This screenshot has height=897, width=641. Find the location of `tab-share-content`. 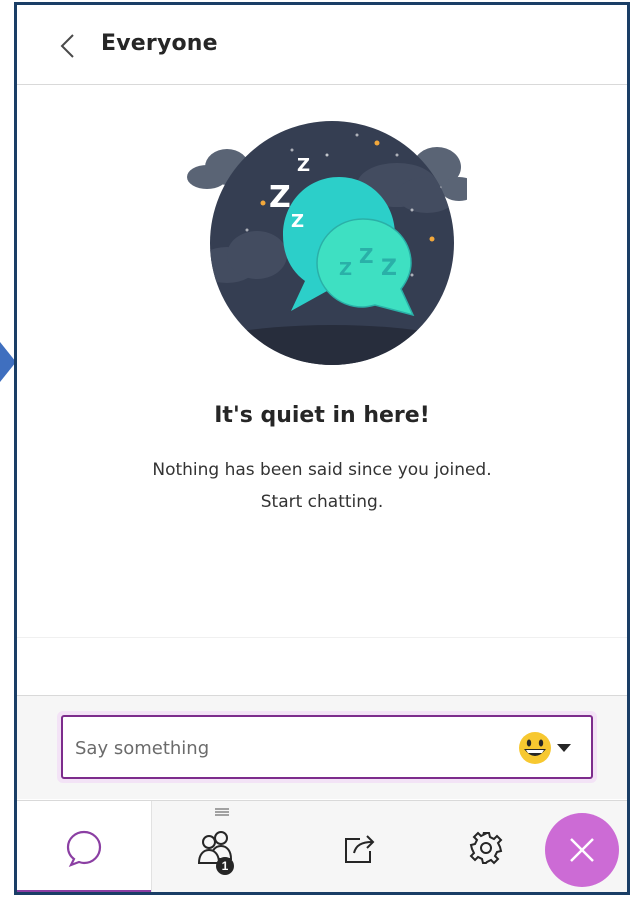

tab-share-content is located at coordinates (362, 846).